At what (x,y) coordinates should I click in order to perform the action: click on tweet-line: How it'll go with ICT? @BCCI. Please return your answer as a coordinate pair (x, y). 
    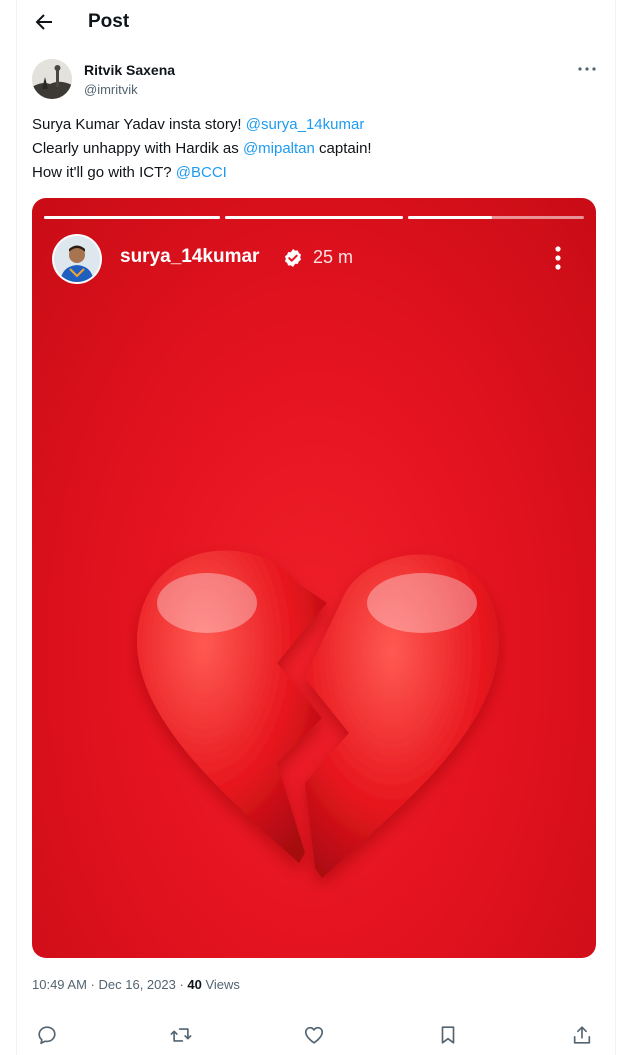
    Looking at the image, I should click on (202, 173).